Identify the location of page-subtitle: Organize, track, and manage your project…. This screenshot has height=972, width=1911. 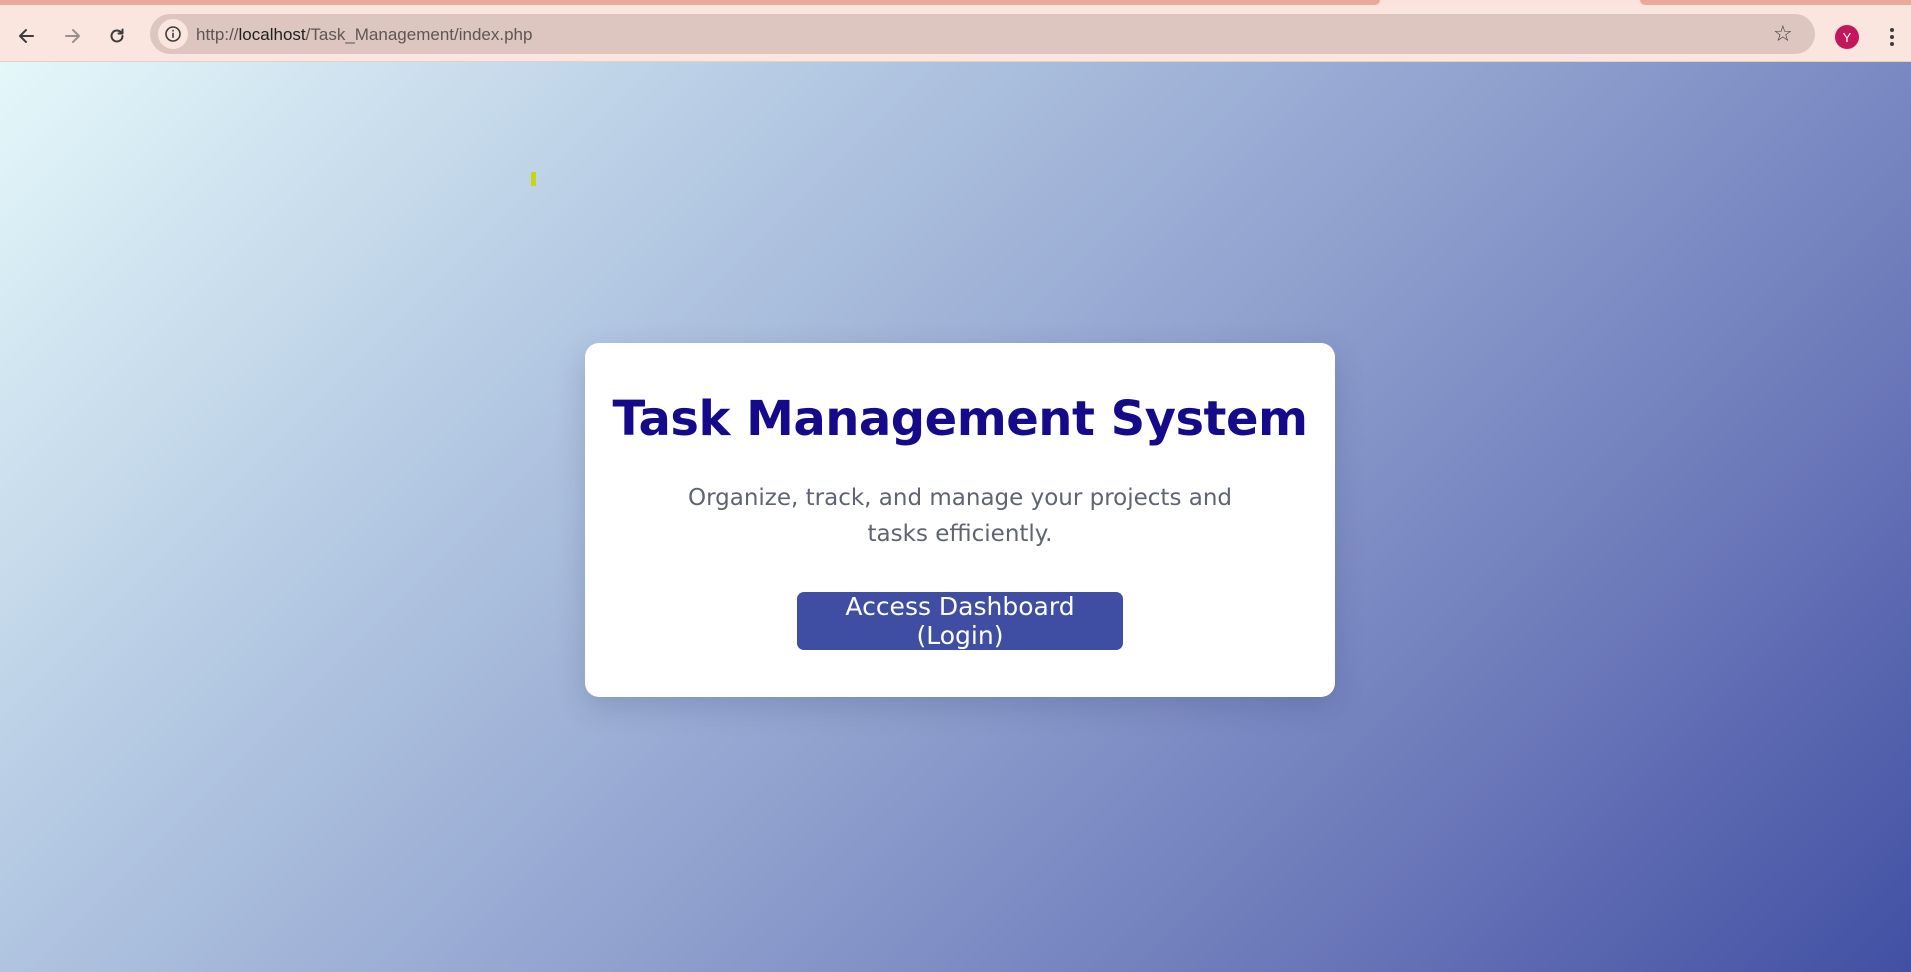
(960, 516).